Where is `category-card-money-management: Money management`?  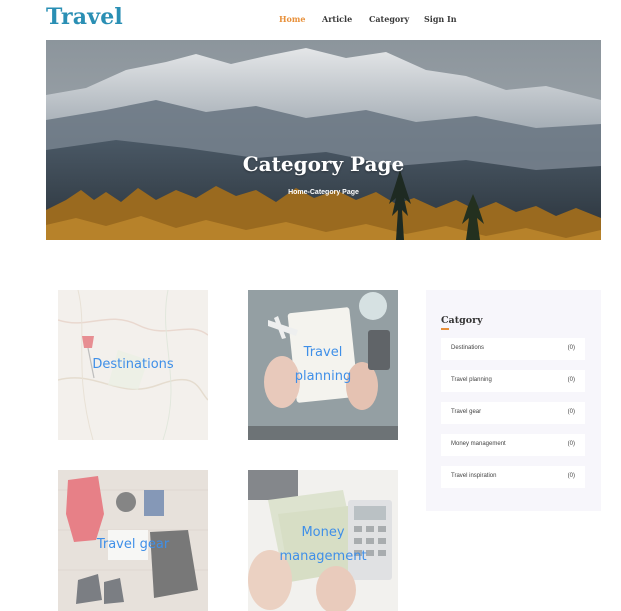
category-card-money-management: Money management is located at coordinates (323, 540).